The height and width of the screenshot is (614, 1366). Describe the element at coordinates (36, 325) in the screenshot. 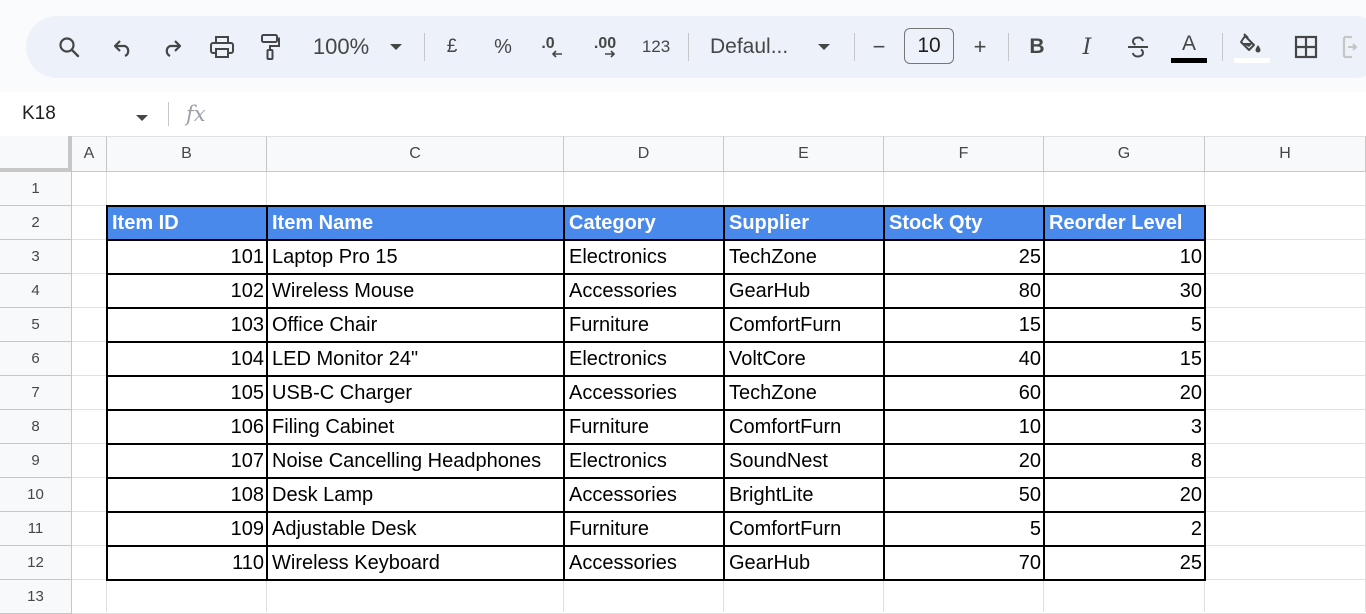

I see `row-header-5: 5` at that location.